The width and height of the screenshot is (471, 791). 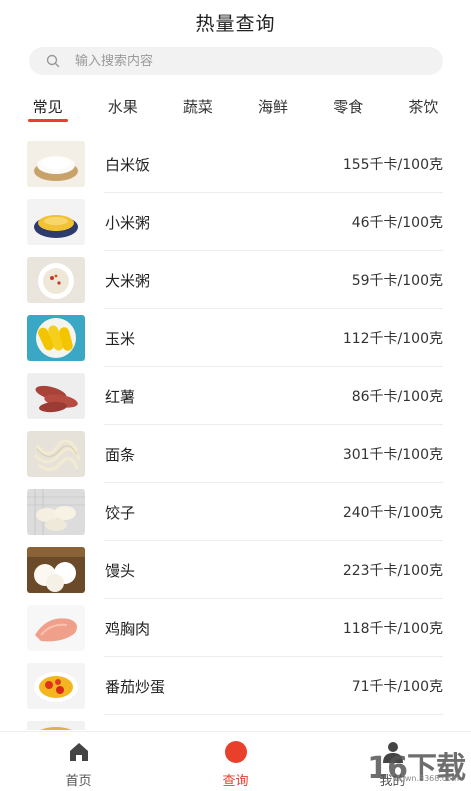 I want to click on food-name: 大米粥, so click(x=128, y=280).